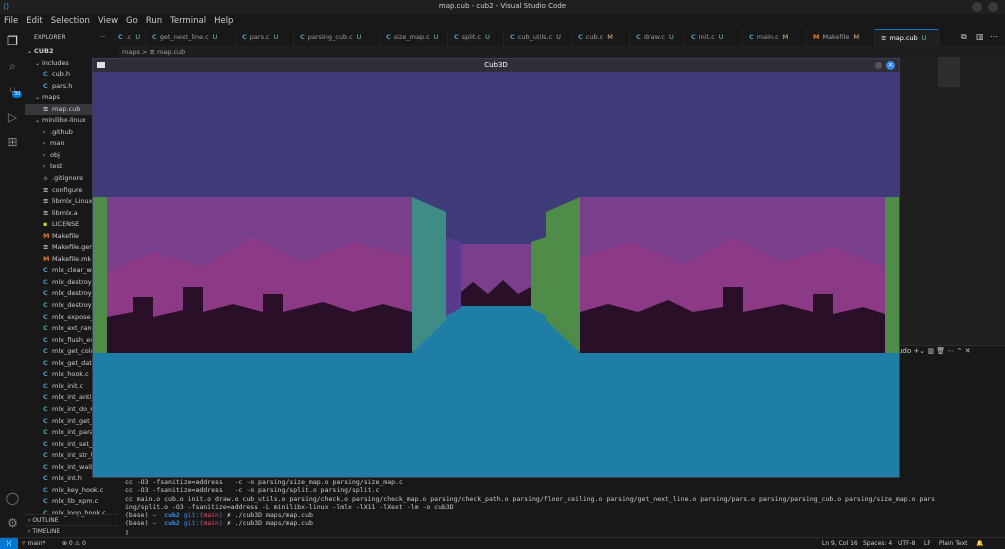 Image resolution: width=1005 pixels, height=549 pixels. Describe the element at coordinates (71, 491) in the screenshot. I see `file-item: Cmlx_key_hook.c` at that location.